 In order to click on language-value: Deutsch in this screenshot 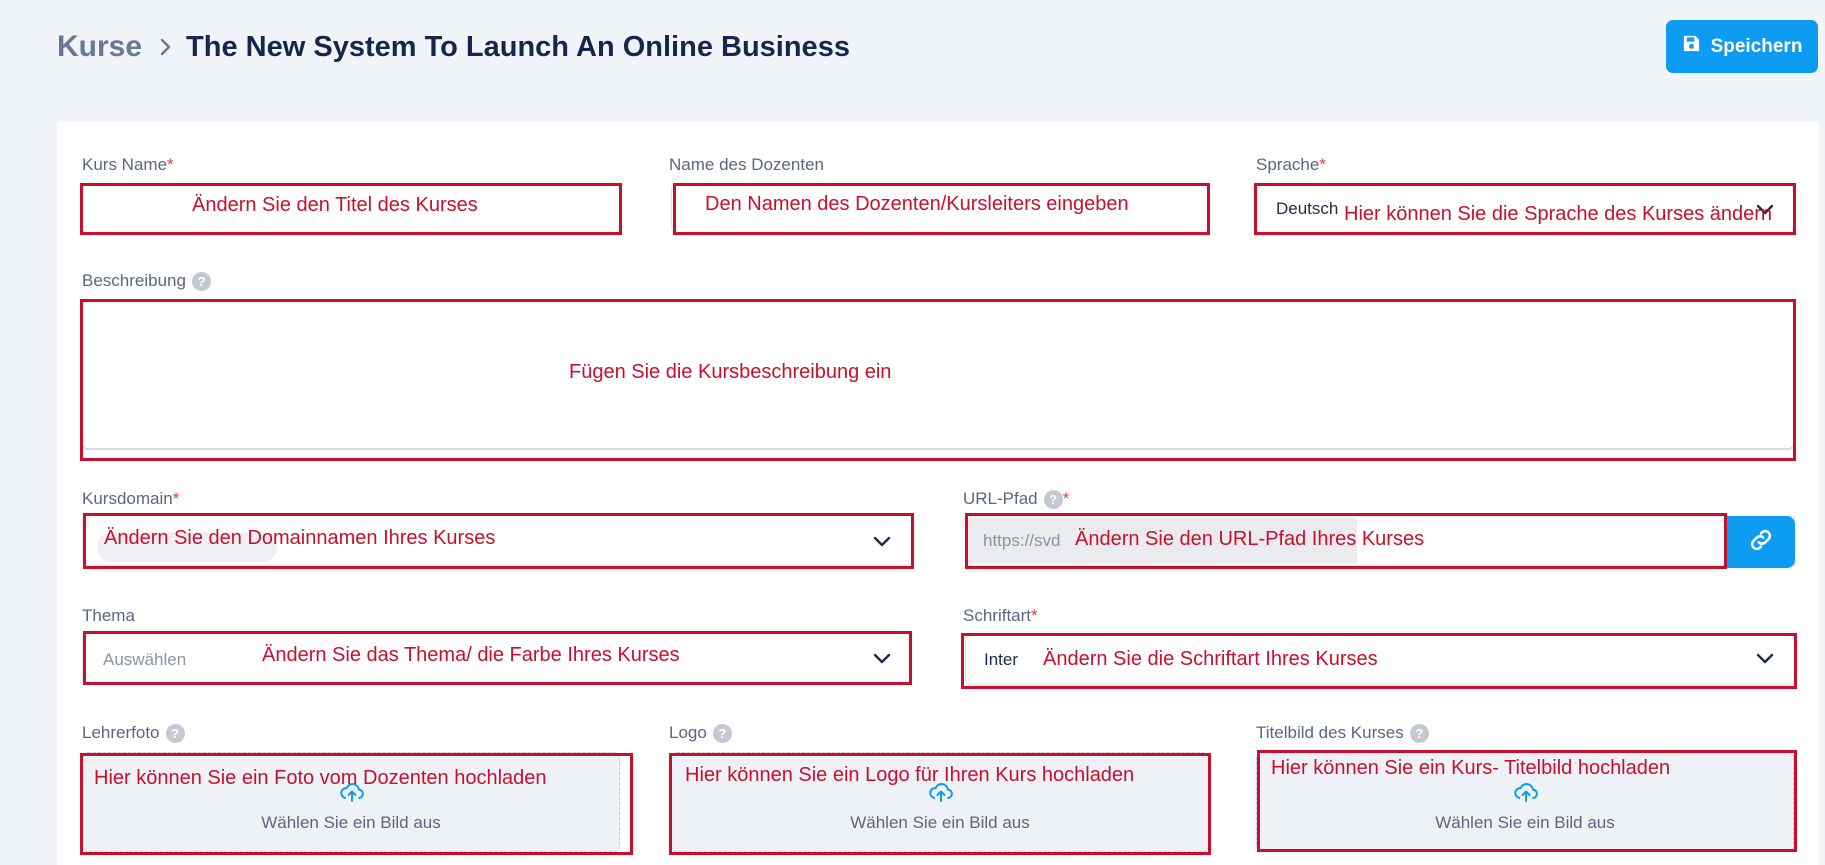, I will do `click(1307, 208)`.